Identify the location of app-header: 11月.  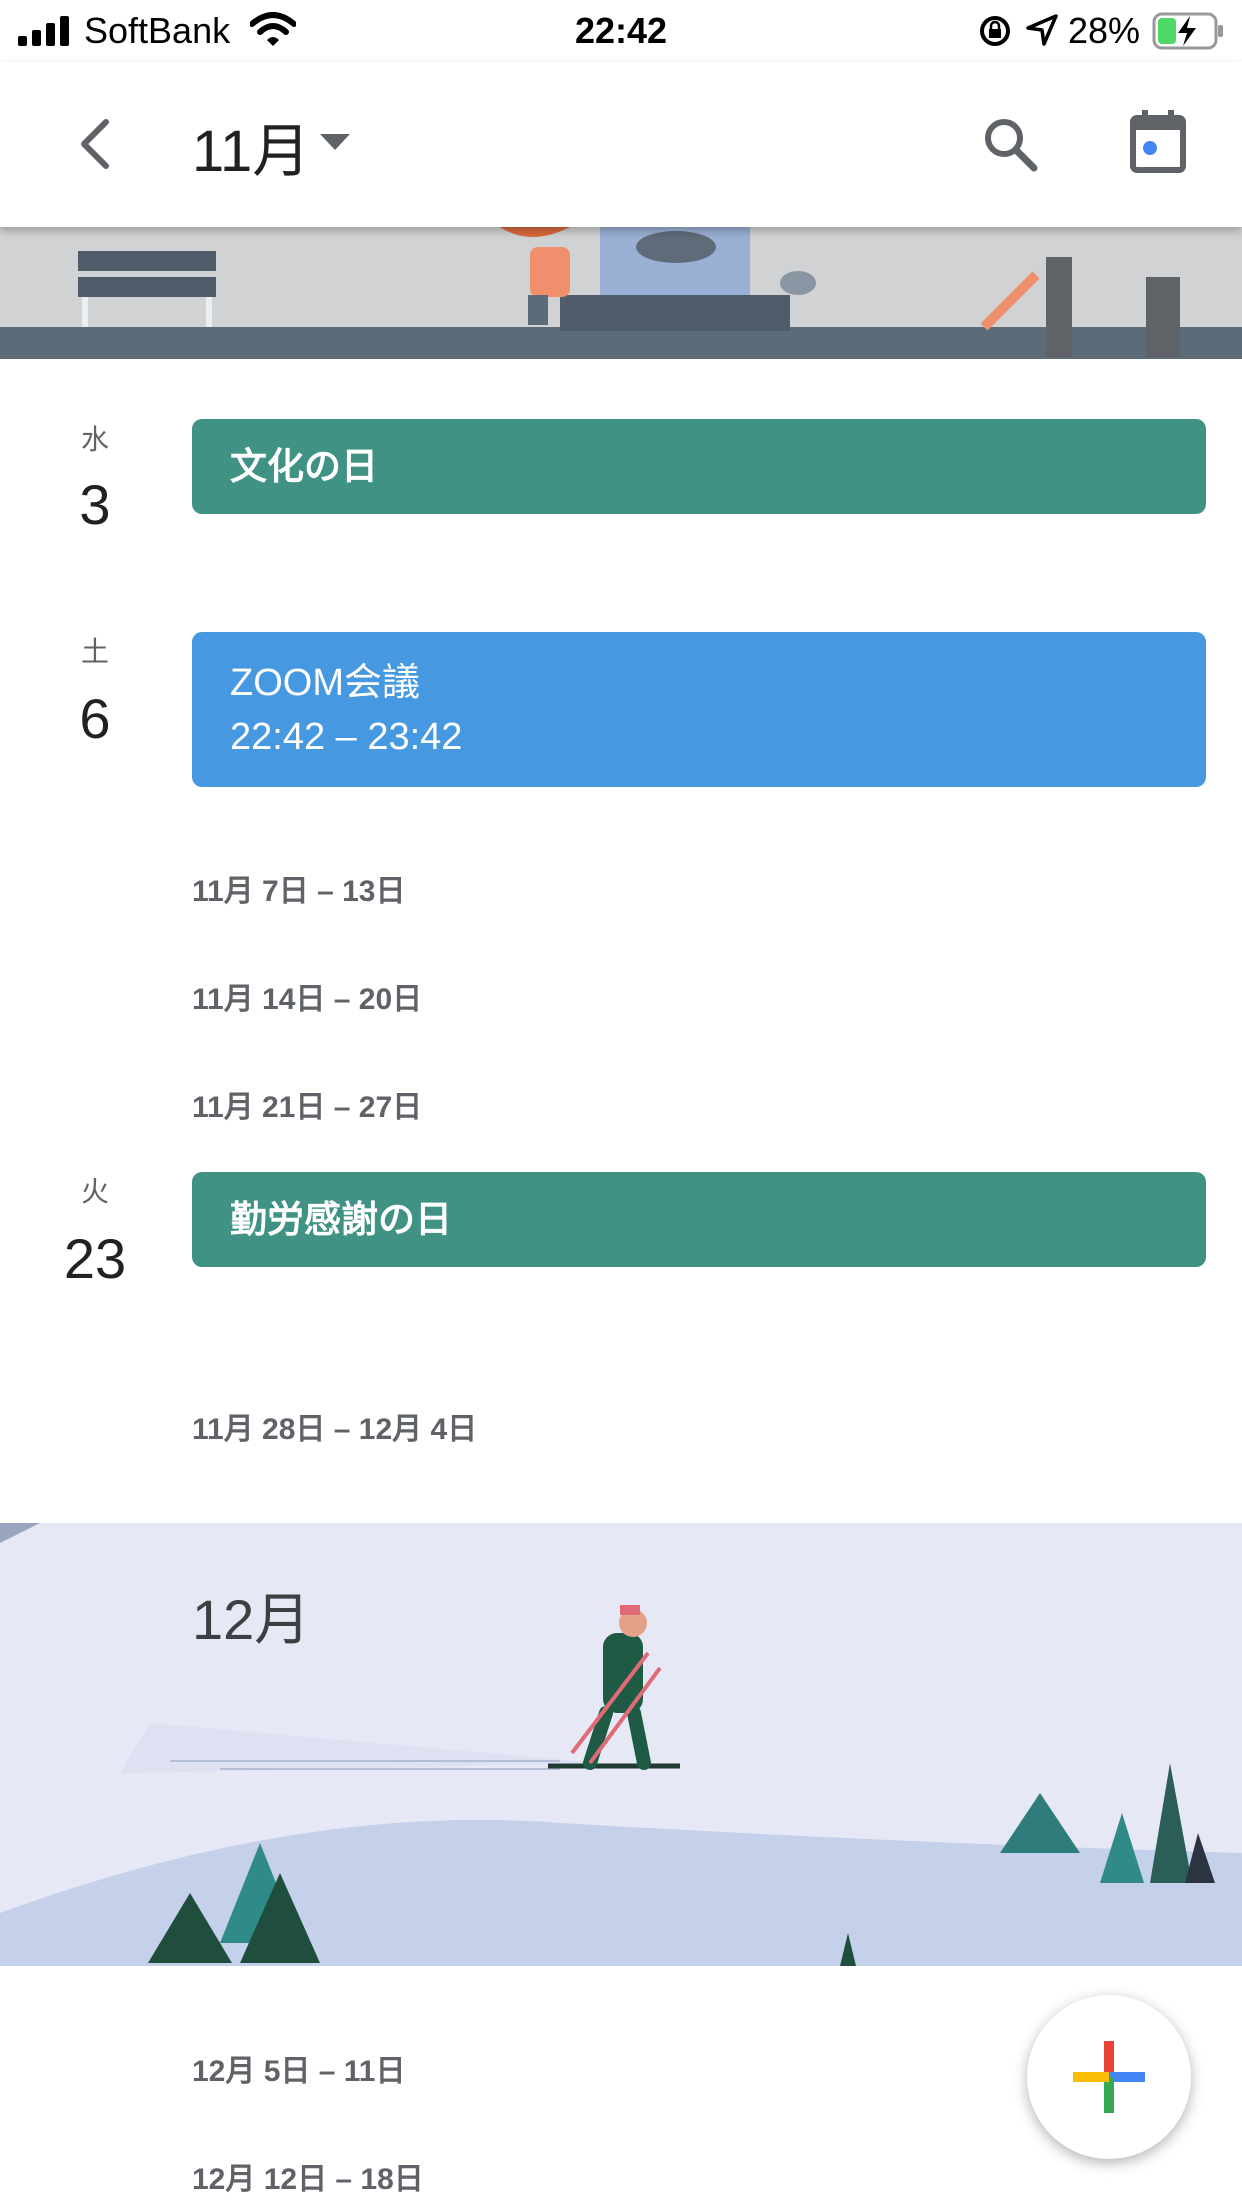
(621, 144).